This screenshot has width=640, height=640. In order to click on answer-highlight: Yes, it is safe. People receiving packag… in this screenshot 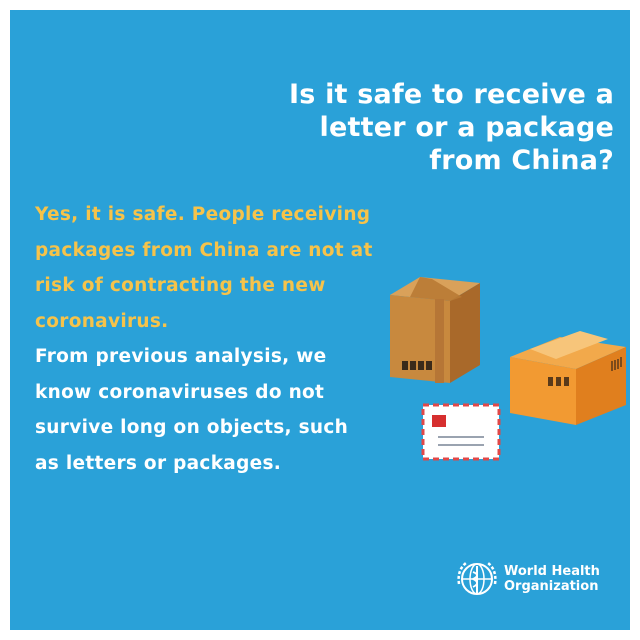, I will do `click(204, 268)`.